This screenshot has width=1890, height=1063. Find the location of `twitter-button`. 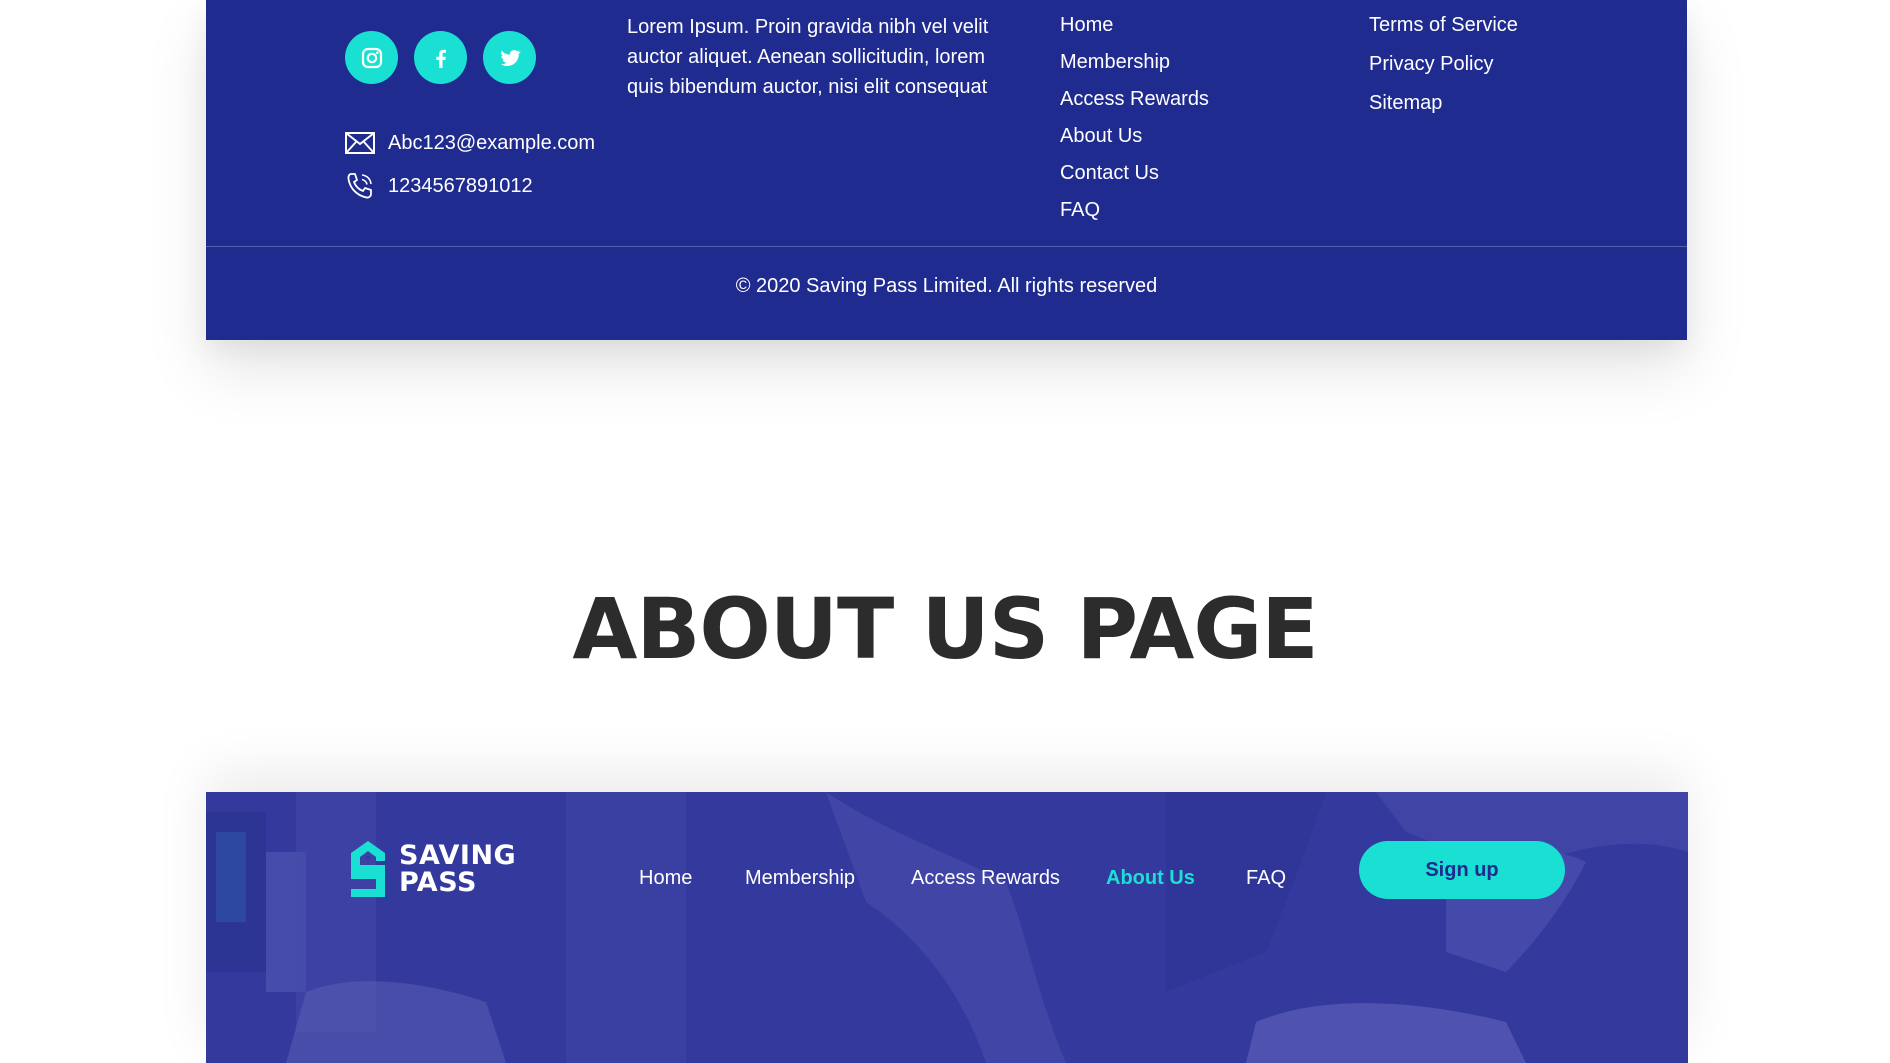

twitter-button is located at coordinates (509, 57).